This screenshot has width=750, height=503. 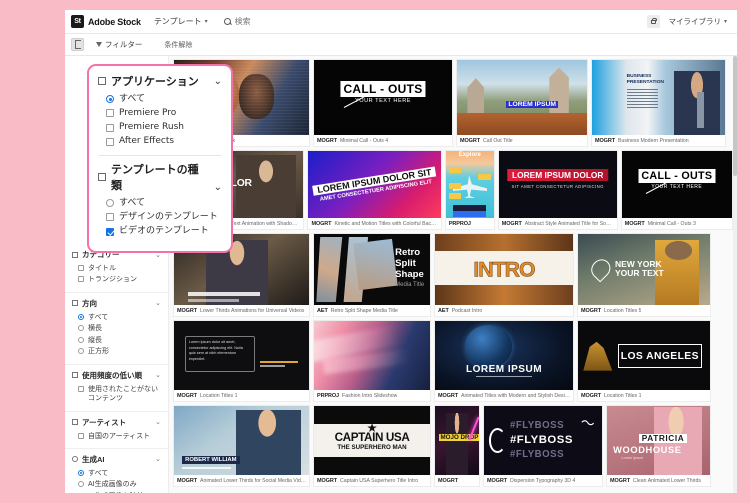 What do you see at coordinates (735, 274) in the screenshot?
I see `vertical-scrollbar` at bounding box center [735, 274].